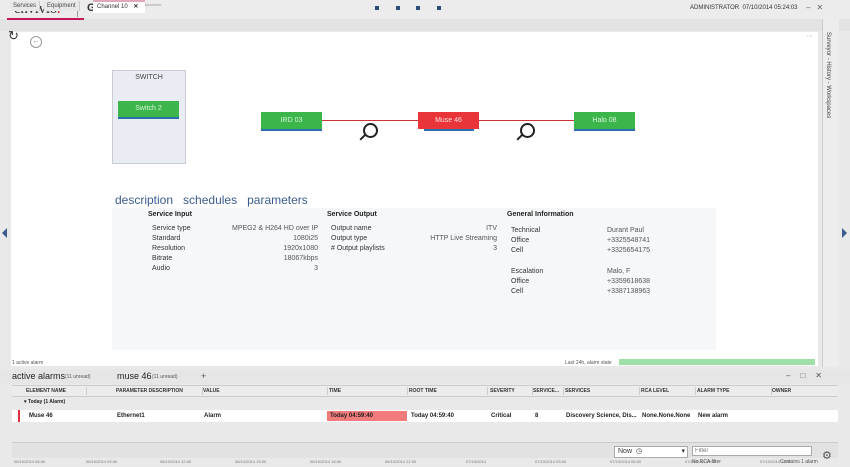 The image size is (850, 467). Describe the element at coordinates (581, 291) in the screenshot. I see `kv-row: Cell +3387138963` at that location.